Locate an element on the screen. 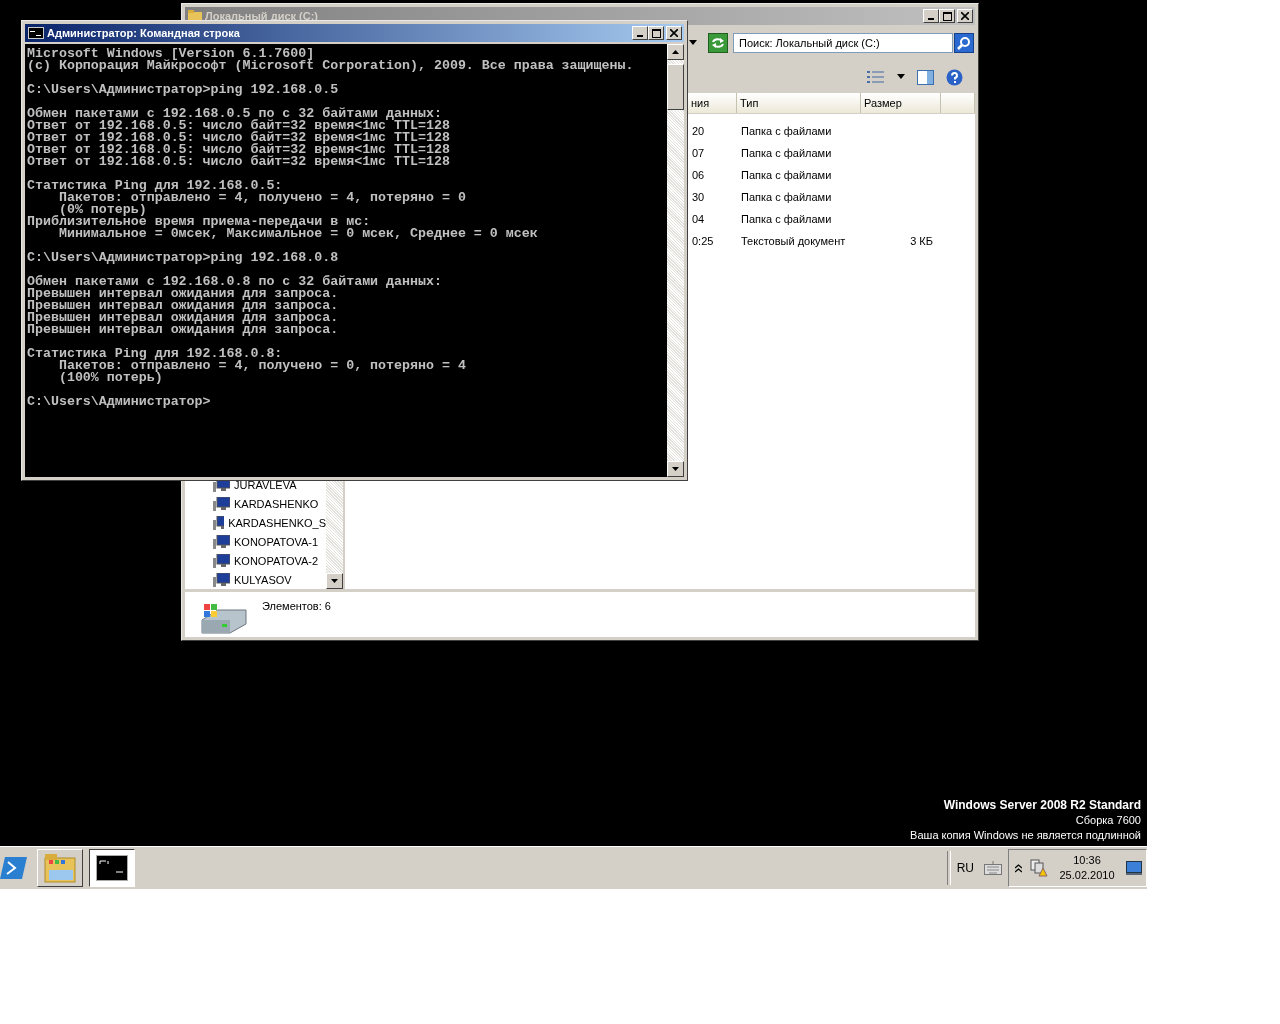 The height and width of the screenshot is (1024, 1280). desktop-text: Ваша копия Windows не является подлинной is located at coordinates (1025, 835).